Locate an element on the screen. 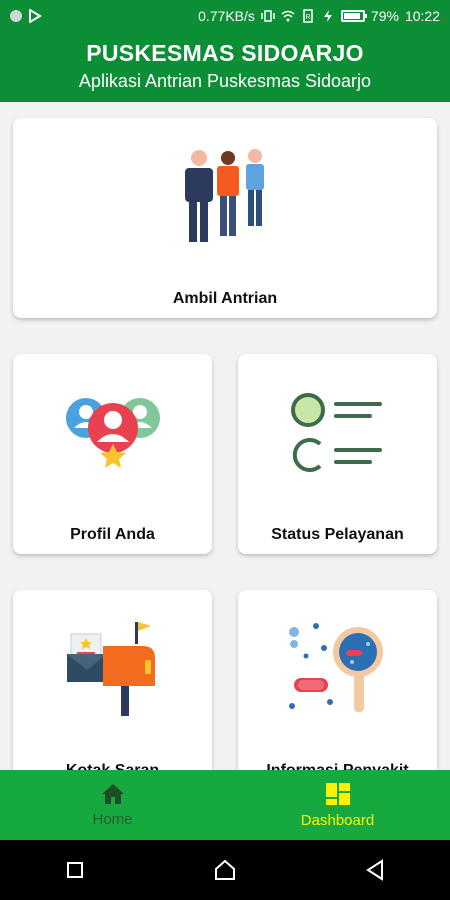 This screenshot has height=900, width=450. kotak-saran-card: Kotak Saran is located at coordinates (112, 680).